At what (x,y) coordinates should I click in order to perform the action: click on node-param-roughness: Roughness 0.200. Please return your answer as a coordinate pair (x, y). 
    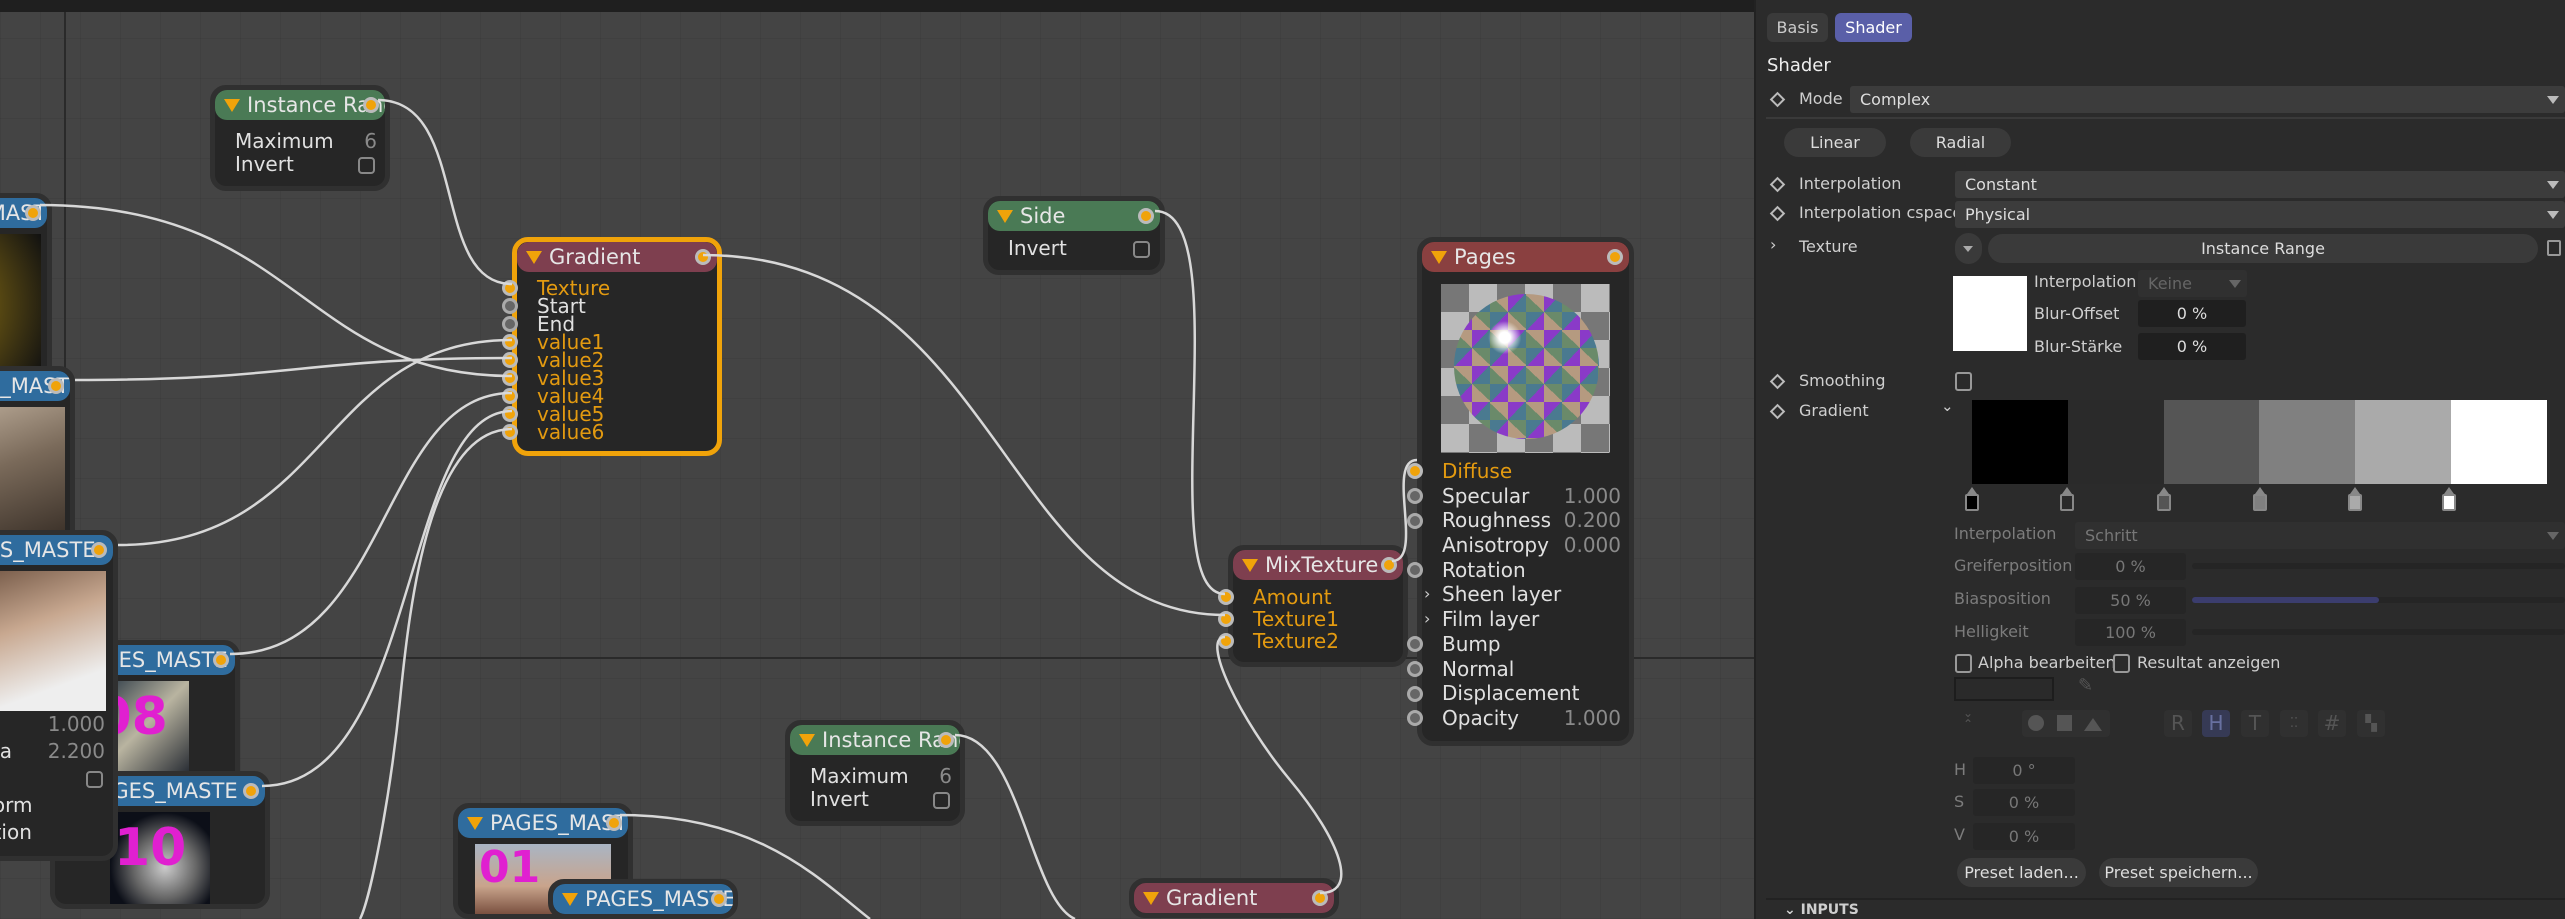
    Looking at the image, I should click on (1518, 520).